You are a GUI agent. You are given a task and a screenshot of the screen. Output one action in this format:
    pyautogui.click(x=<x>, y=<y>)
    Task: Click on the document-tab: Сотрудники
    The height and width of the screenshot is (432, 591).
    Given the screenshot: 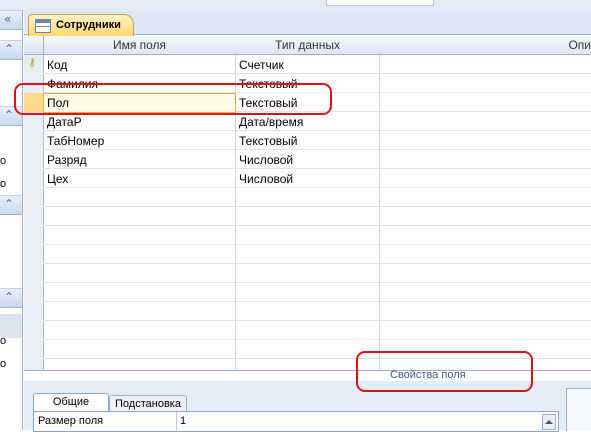 What is the action you would take?
    pyautogui.click(x=81, y=25)
    